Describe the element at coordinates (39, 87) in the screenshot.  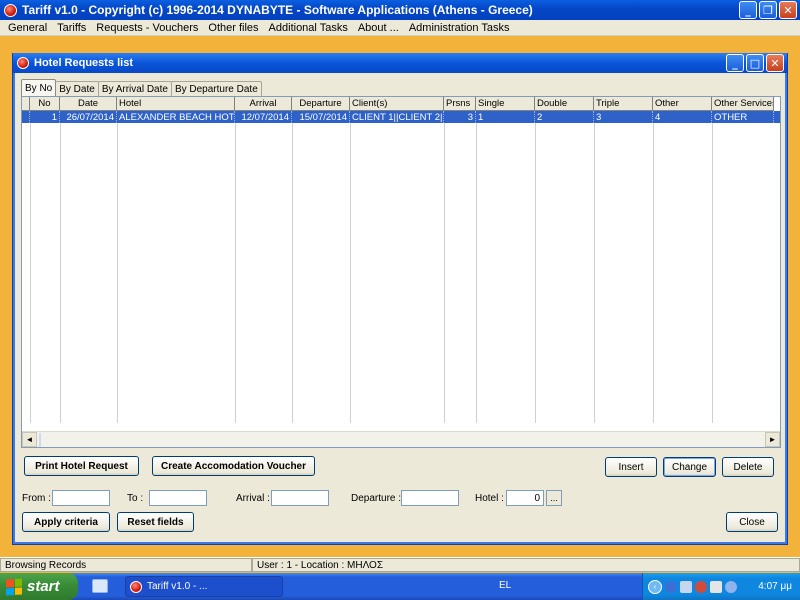
I see `tab-by-no: By No` at that location.